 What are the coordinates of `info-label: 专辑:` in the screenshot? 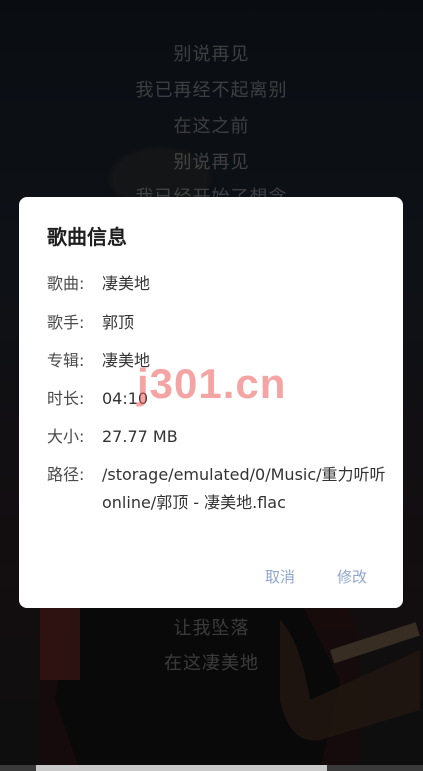 It's located at (66, 360).